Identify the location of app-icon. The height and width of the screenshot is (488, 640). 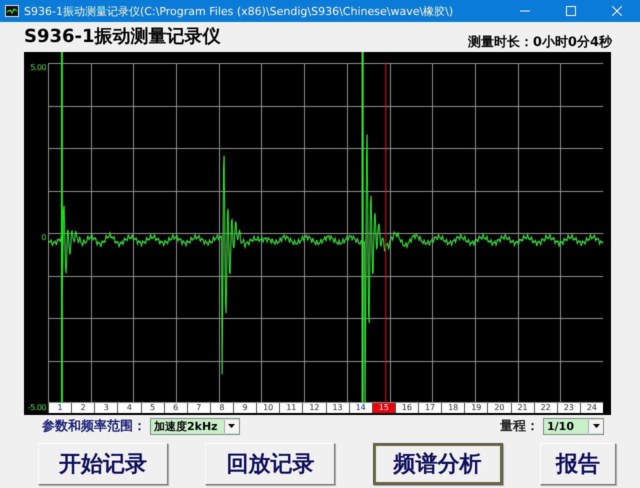
(12, 11).